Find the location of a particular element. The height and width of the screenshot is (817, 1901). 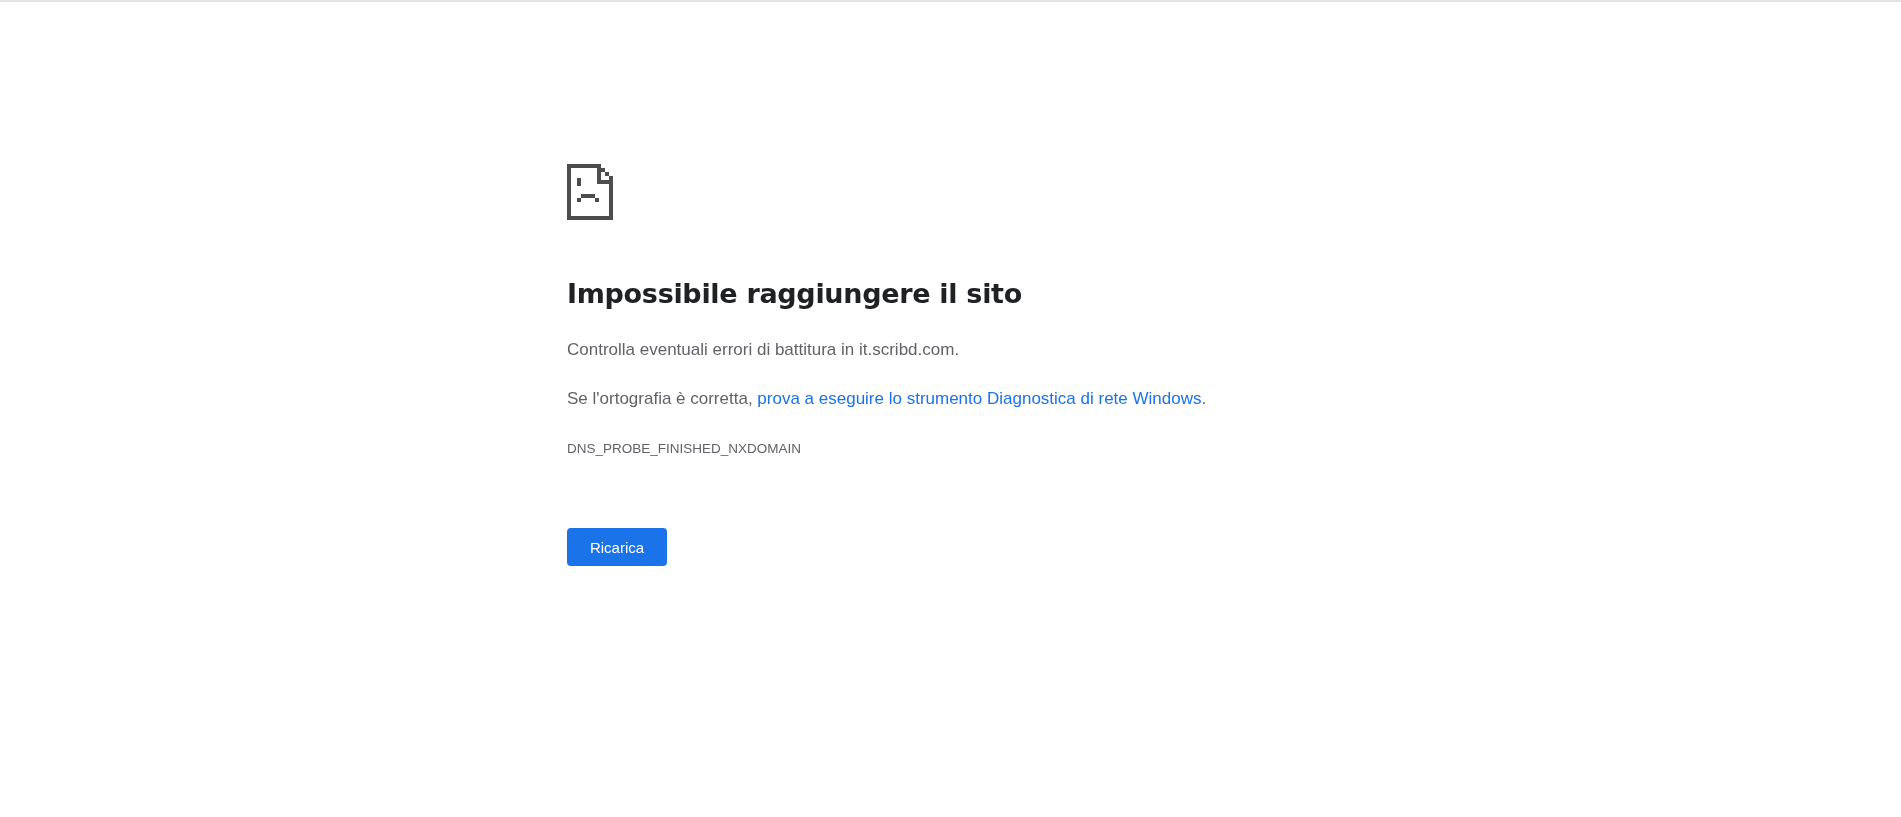

suggestion-text: Se l'ortografia è corretta, prova a eseguire lo strumento Diagnostica di rete Windows. is located at coordinates (887, 399).